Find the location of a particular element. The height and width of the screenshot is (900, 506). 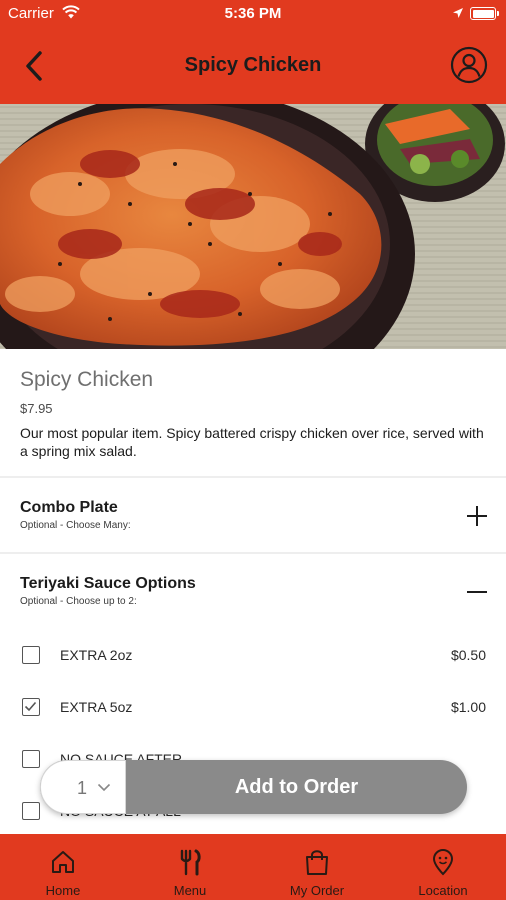

tab-menu: Menu is located at coordinates (190, 867).